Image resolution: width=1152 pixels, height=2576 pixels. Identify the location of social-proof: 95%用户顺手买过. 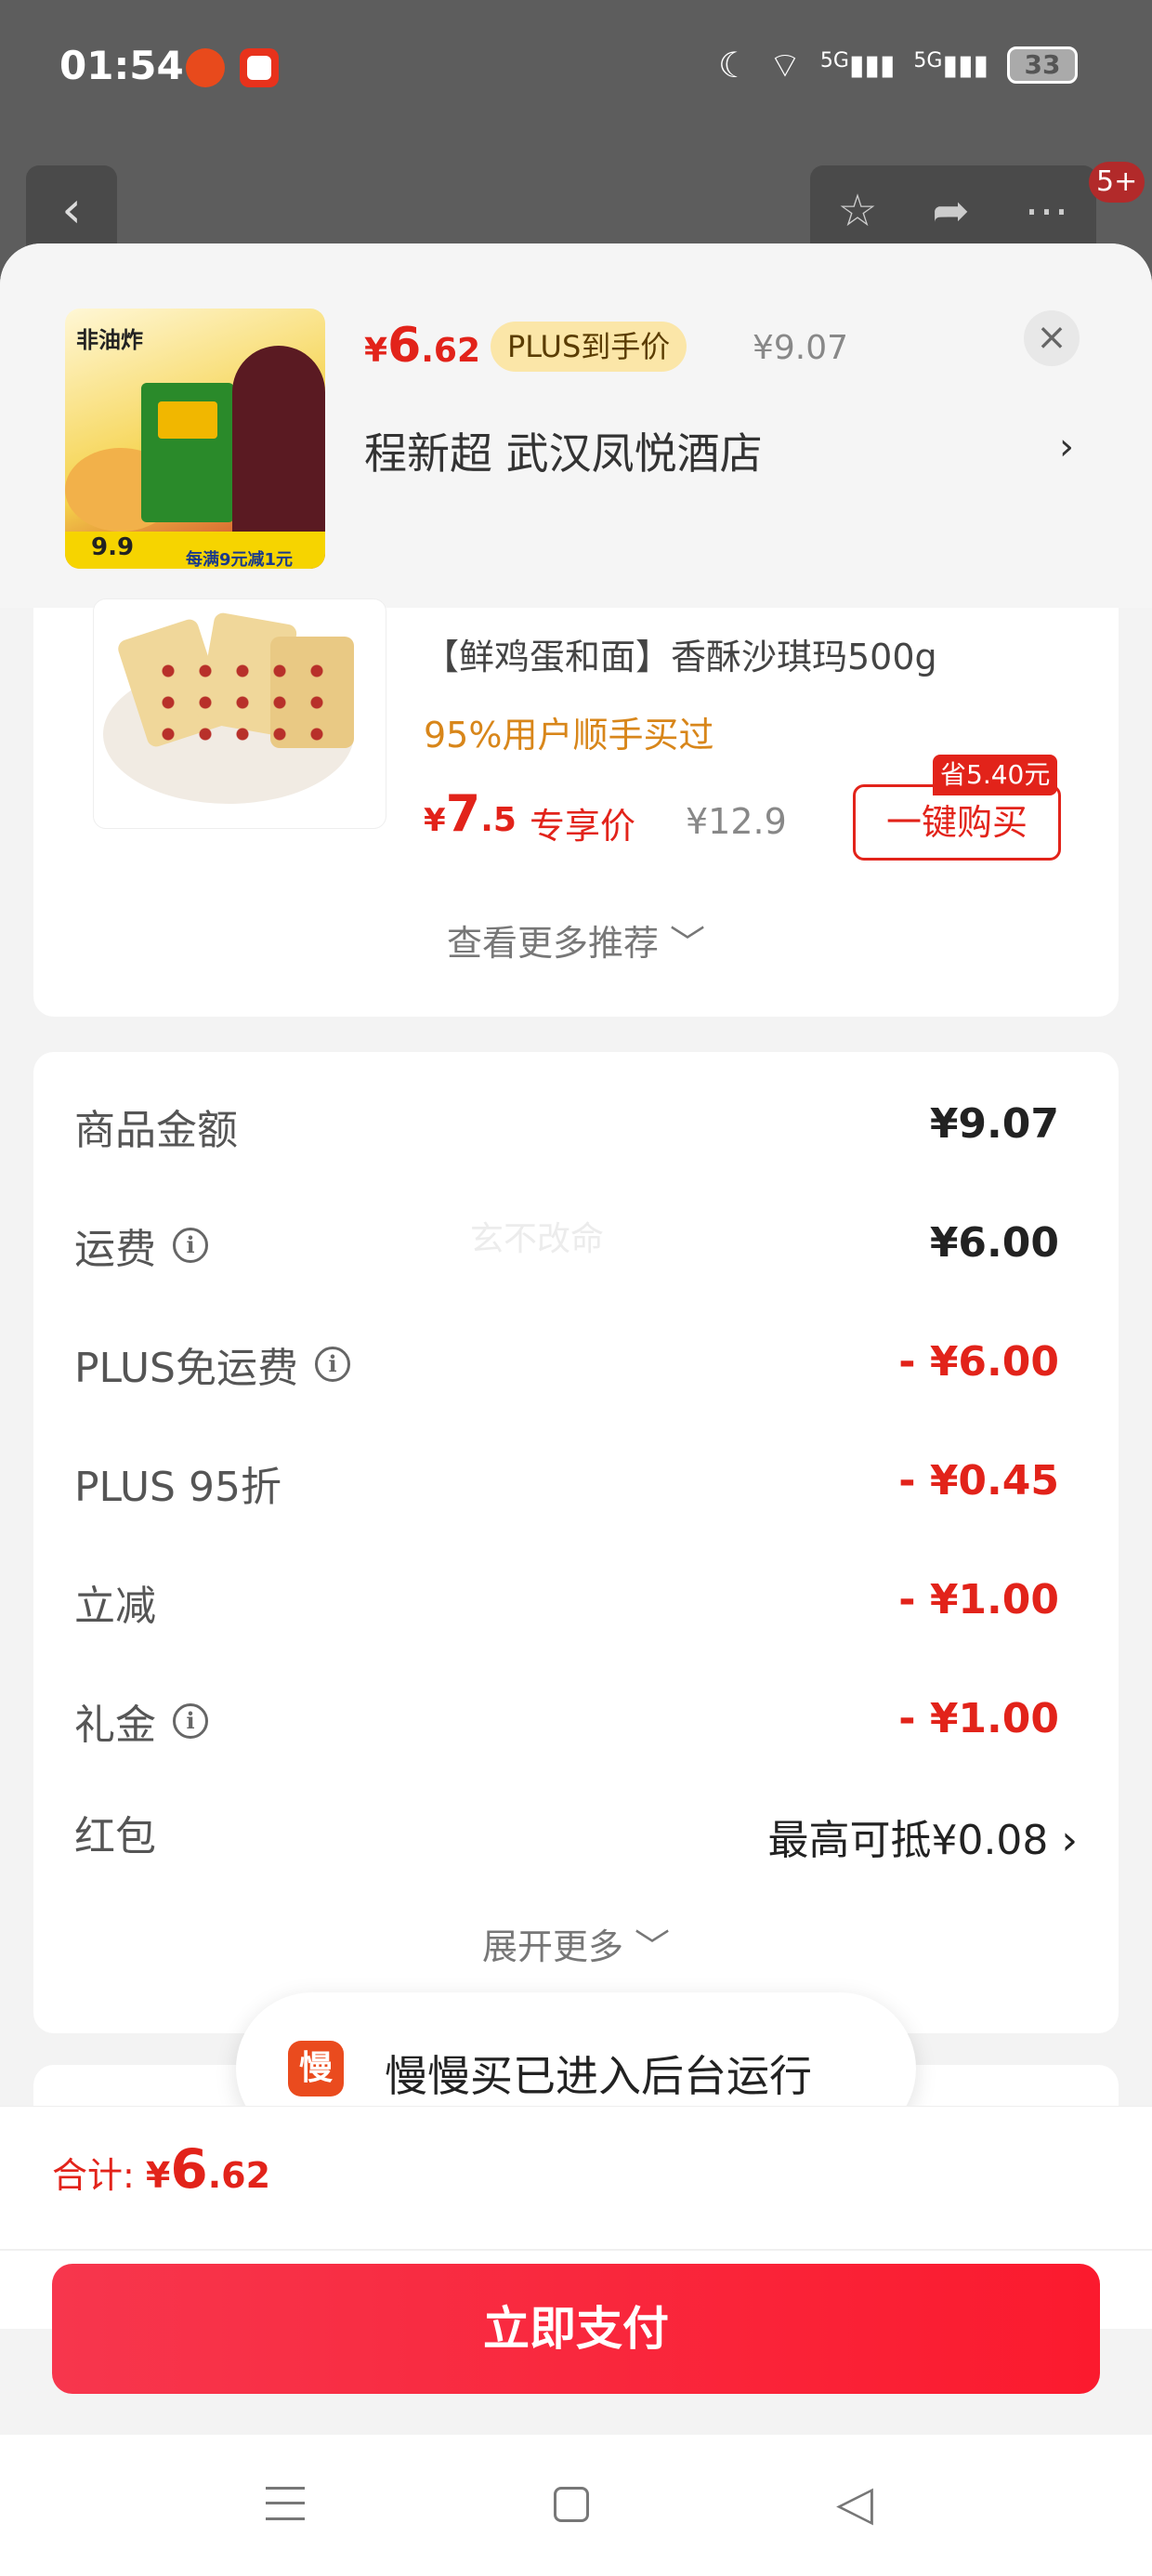
(569, 735).